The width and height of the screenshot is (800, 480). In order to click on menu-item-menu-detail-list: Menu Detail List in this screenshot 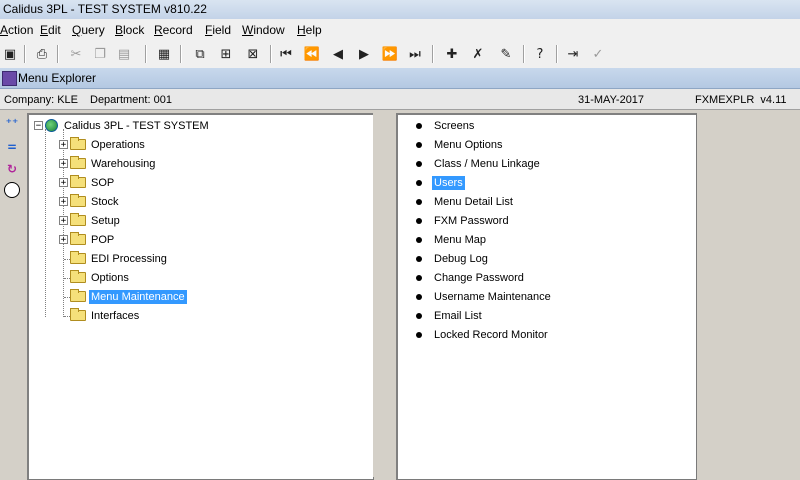, I will do `click(465, 201)`.